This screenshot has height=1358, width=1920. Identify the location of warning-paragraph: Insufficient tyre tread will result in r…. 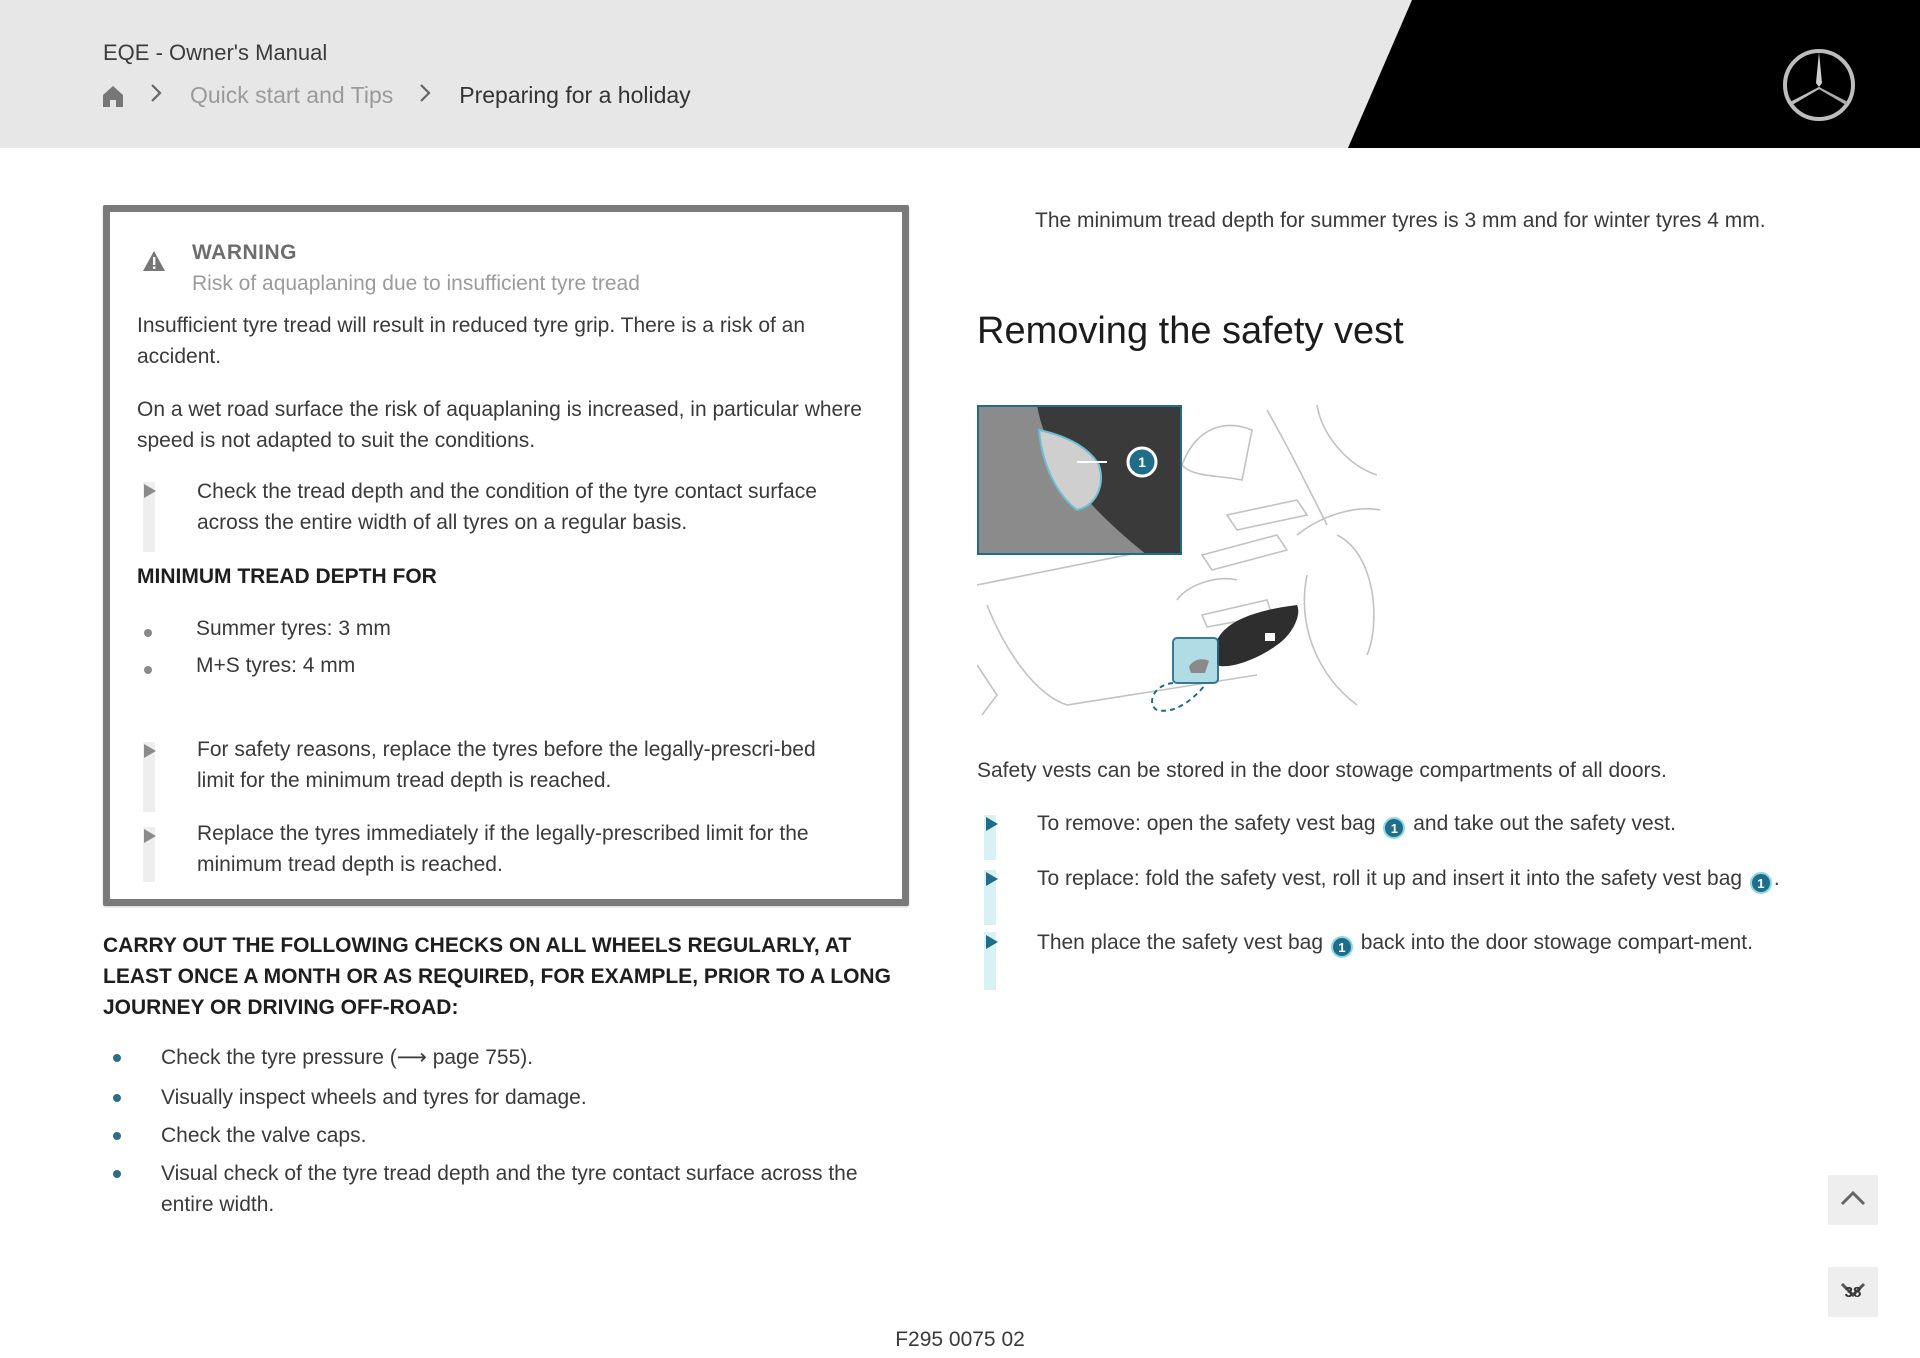
(471, 341).